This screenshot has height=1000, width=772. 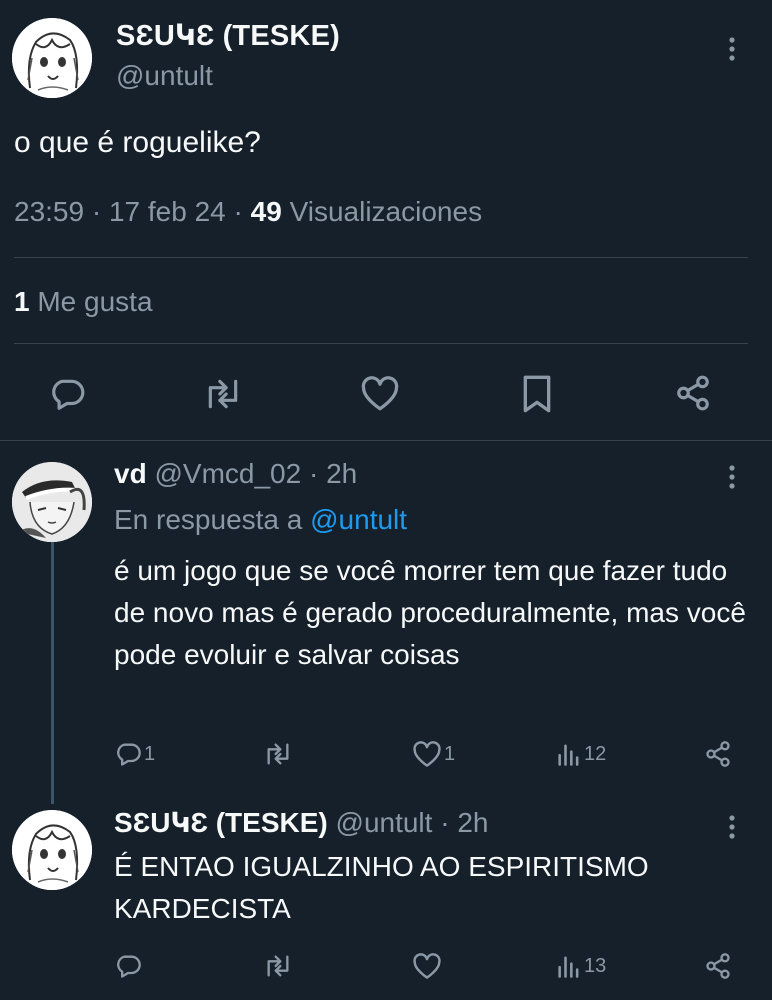 I want to click on reply-header: SƐUԿƐ (TESKE) @untult · 2h, so click(x=301, y=822).